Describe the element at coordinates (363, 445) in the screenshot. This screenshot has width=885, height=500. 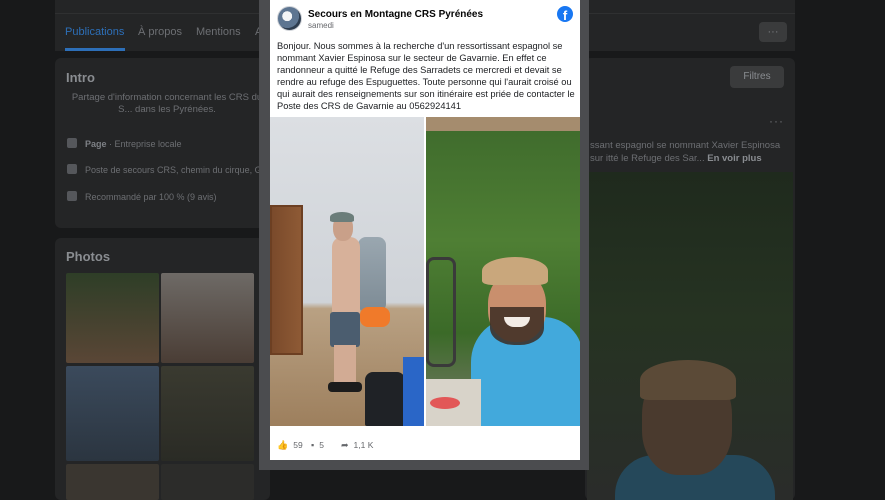
I see `shares-value: 1,1 K` at that location.